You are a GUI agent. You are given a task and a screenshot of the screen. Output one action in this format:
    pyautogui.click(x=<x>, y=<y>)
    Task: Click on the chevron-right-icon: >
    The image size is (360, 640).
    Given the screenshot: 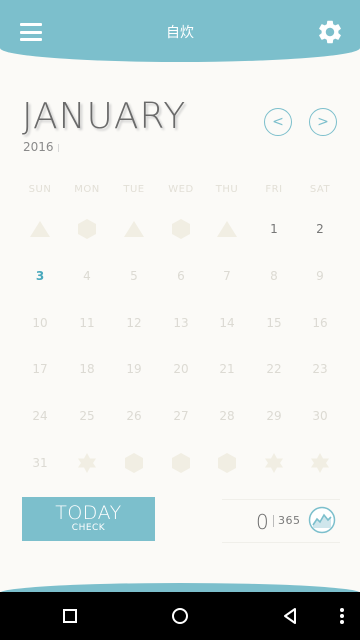 What is the action you would take?
    pyautogui.click(x=323, y=122)
    